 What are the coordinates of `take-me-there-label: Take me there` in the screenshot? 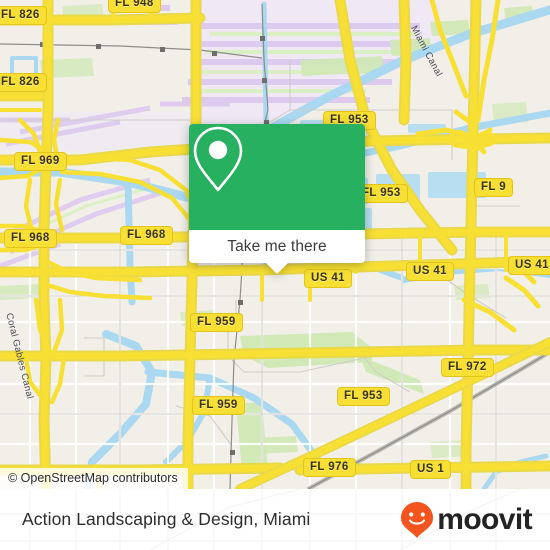 It's located at (277, 246).